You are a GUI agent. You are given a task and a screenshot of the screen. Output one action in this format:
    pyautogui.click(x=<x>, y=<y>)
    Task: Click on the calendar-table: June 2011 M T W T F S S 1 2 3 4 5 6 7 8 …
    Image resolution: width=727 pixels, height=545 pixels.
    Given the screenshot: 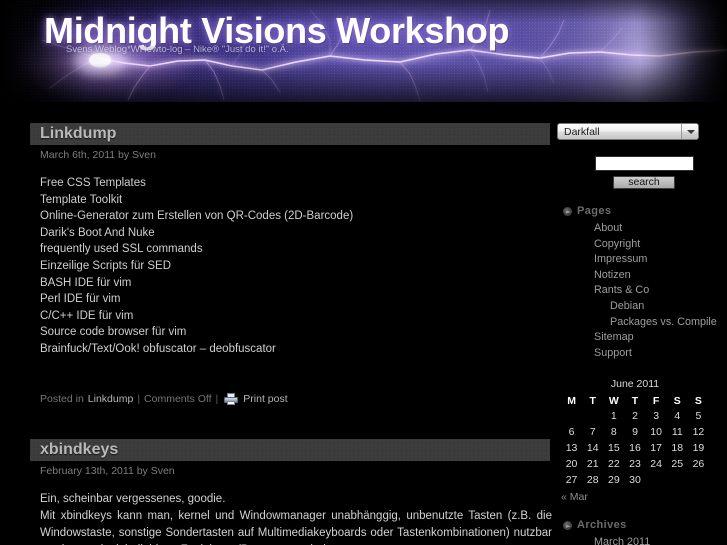 What is the action you would take?
    pyautogui.click(x=635, y=433)
    